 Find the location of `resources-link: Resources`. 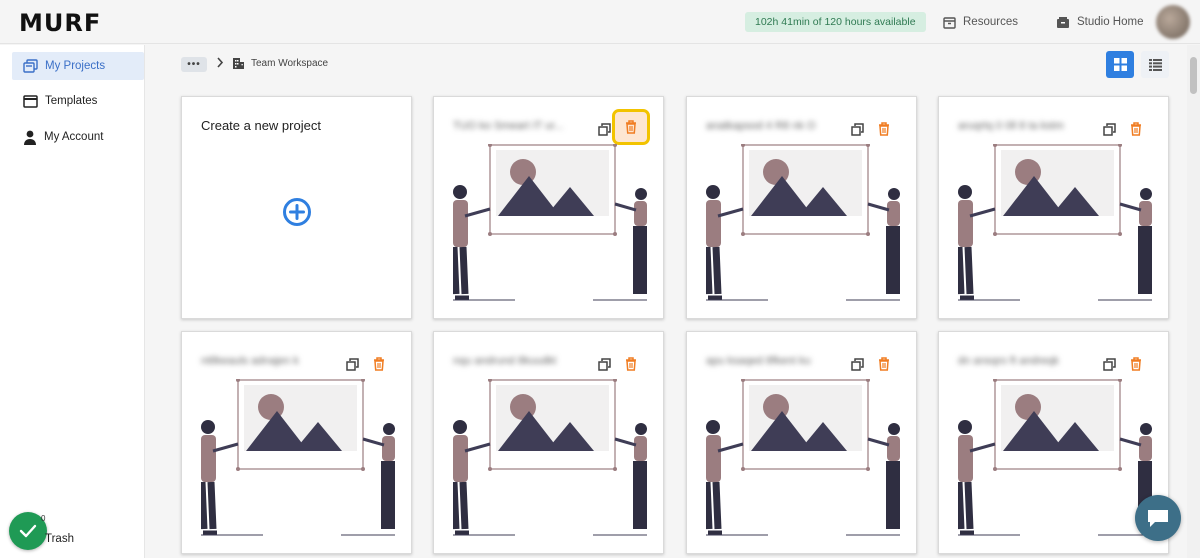

resources-link: Resources is located at coordinates (980, 22).